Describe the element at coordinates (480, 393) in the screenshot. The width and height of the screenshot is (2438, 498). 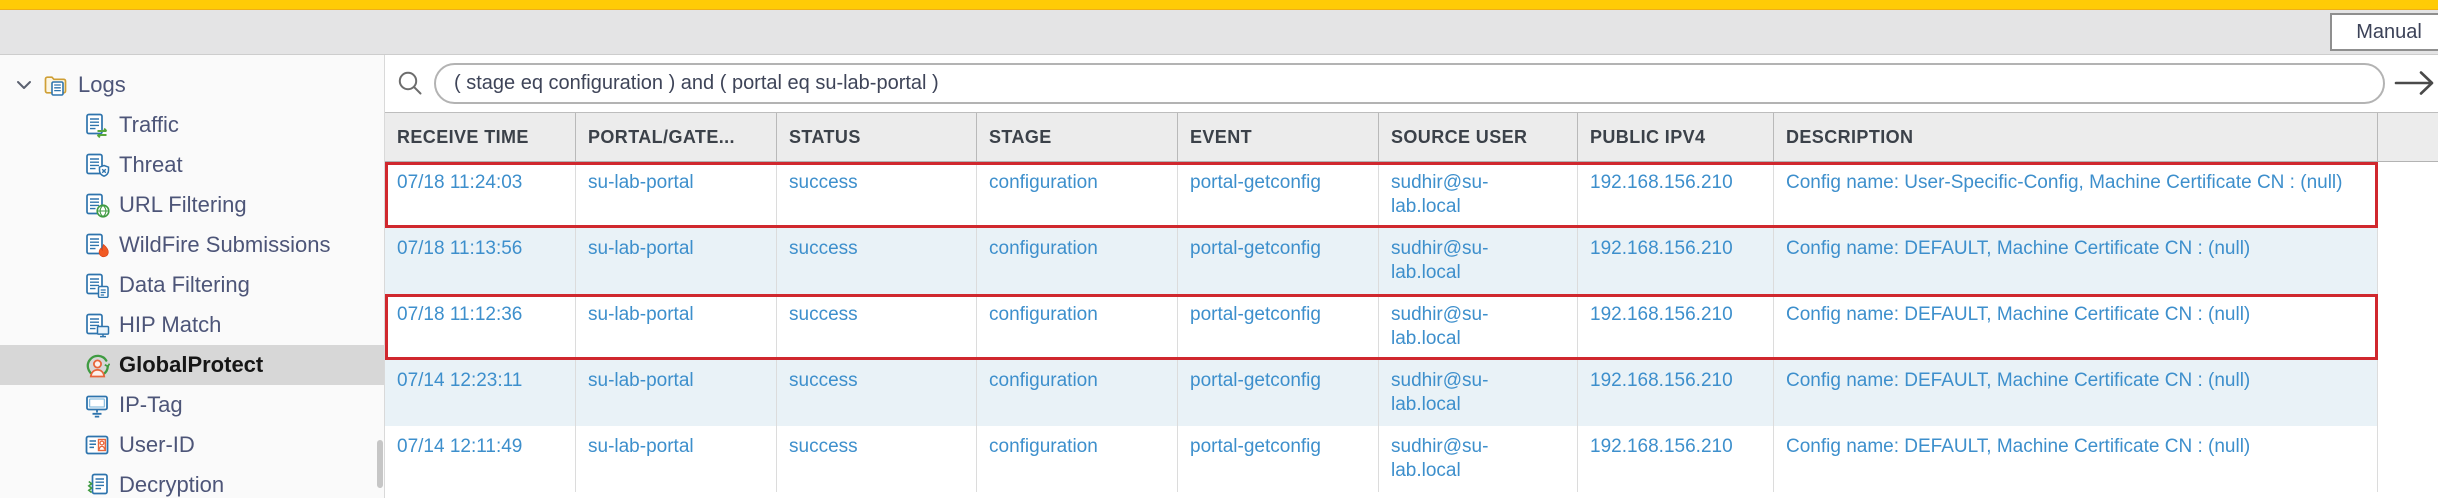
I see `cell-receive-time: 07/14 12:23:11` at that location.